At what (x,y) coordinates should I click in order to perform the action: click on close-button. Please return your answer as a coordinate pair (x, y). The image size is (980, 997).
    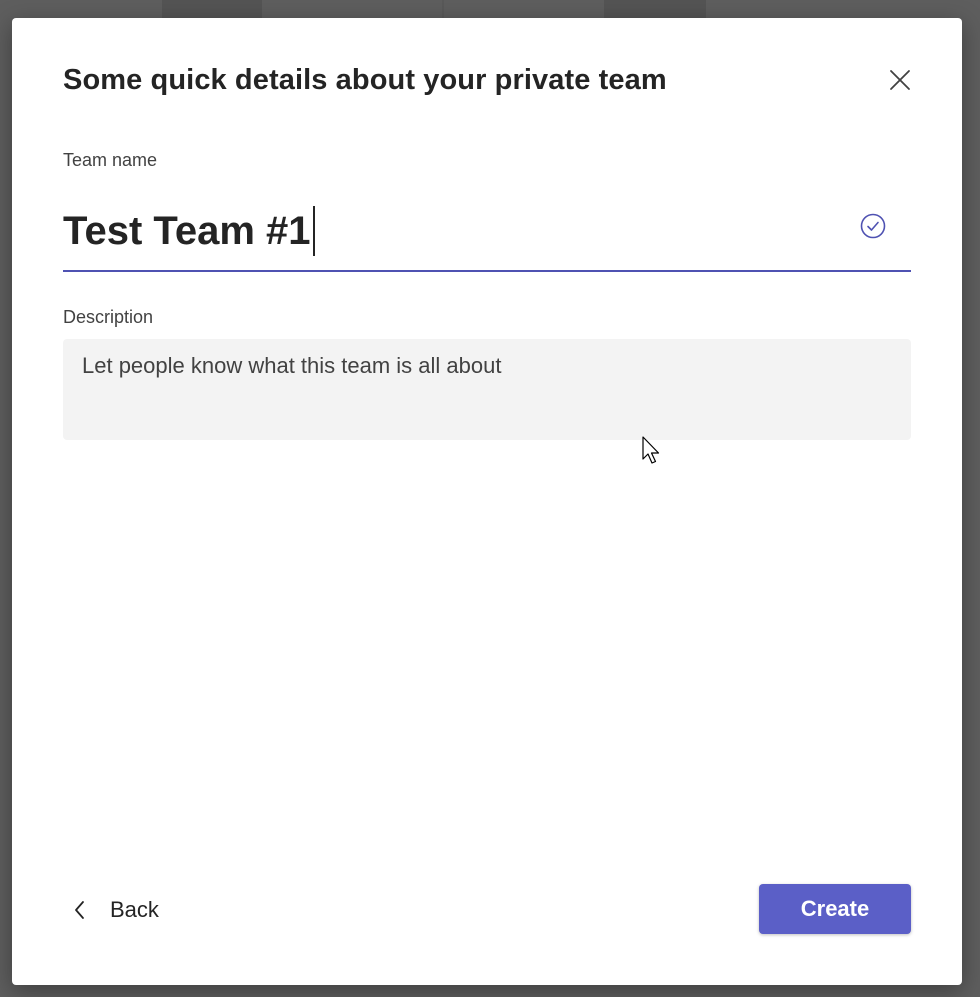
    Looking at the image, I should click on (900, 80).